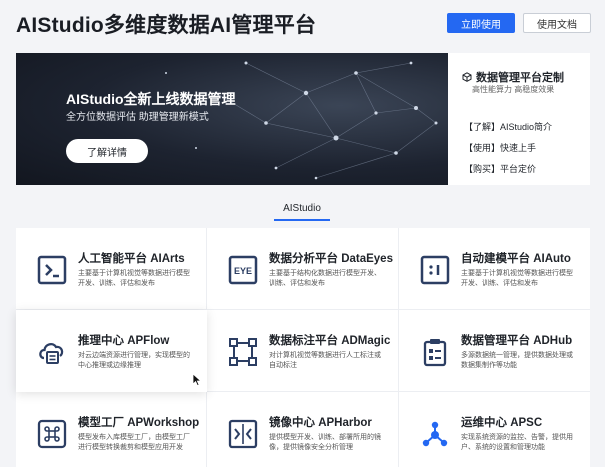 The width and height of the screenshot is (605, 467). What do you see at coordinates (435, 353) in the screenshot?
I see `clipboard-icon` at bounding box center [435, 353].